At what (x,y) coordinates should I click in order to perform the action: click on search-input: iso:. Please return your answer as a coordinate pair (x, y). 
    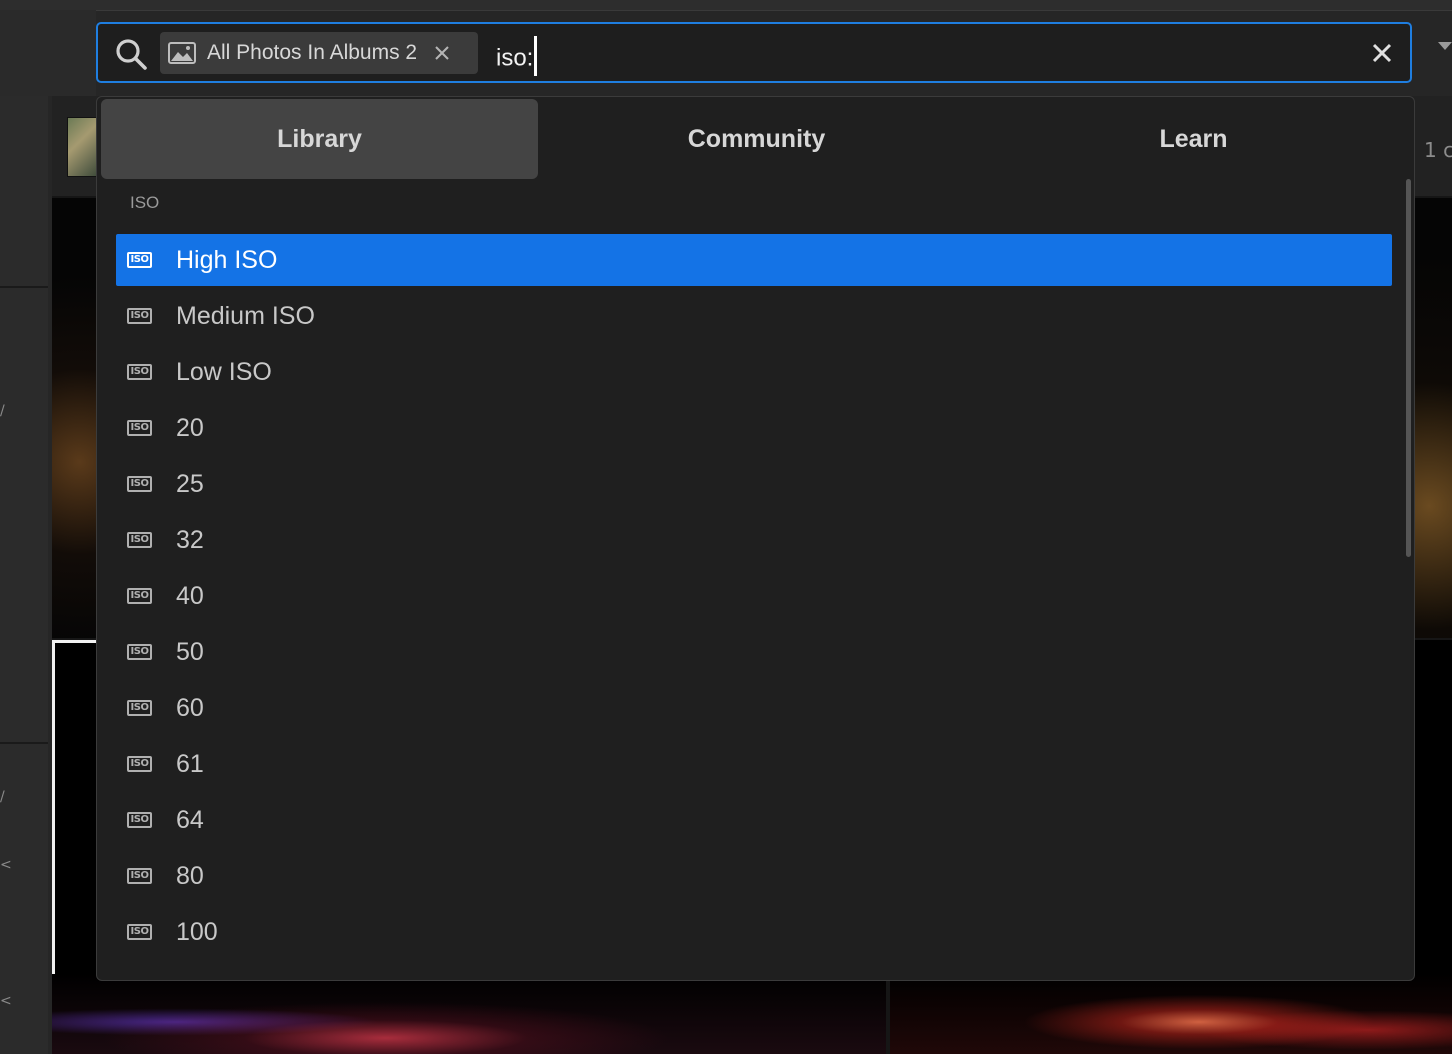
    Looking at the image, I should click on (517, 57).